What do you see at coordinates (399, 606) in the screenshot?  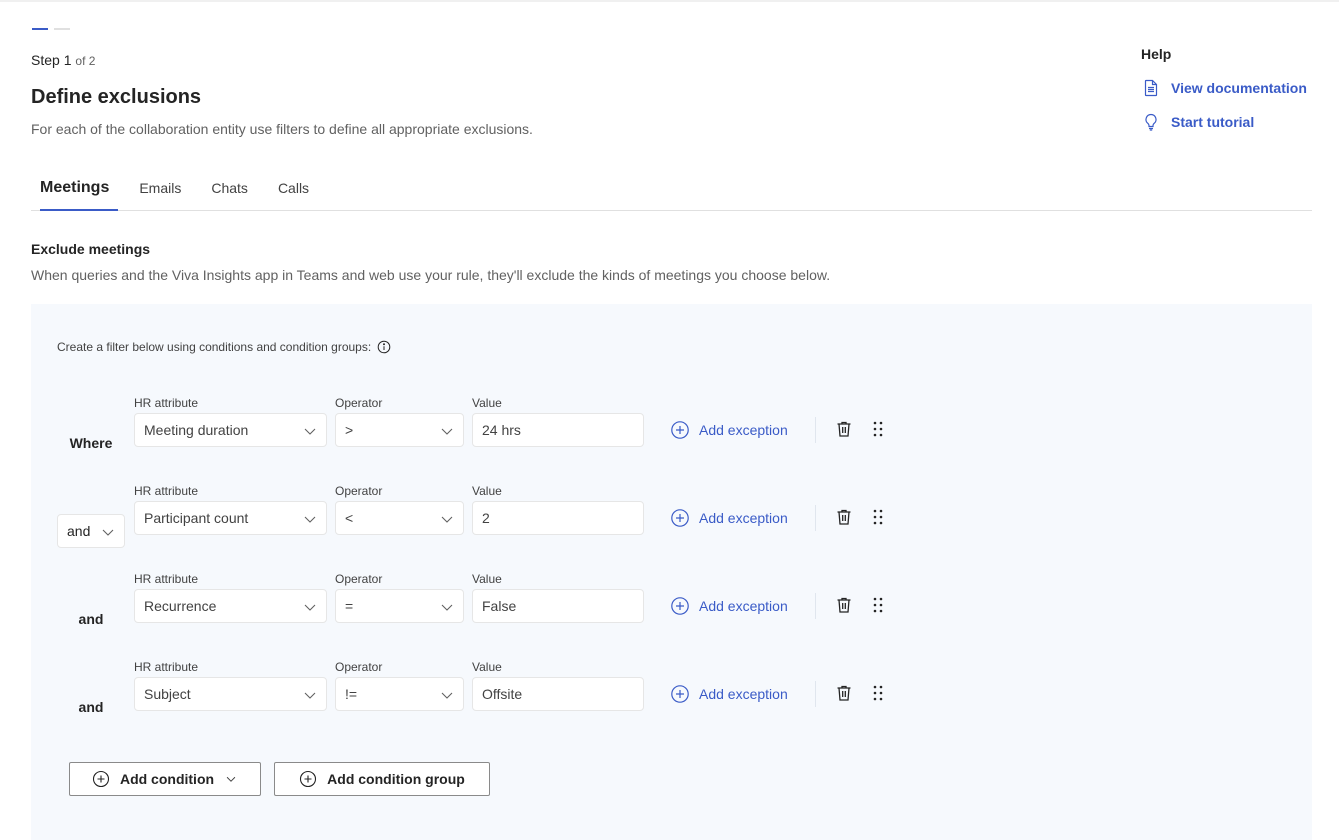 I see `operator-dropdown: =` at bounding box center [399, 606].